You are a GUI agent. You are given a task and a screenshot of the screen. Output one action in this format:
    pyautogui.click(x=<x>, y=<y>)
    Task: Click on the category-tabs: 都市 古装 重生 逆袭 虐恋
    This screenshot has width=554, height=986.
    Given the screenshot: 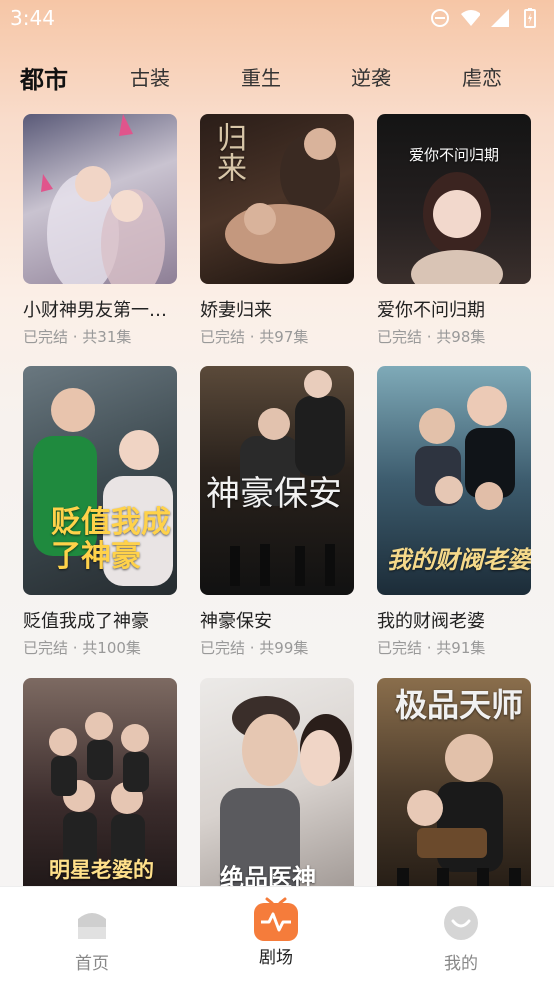 What is the action you would take?
    pyautogui.click(x=277, y=77)
    